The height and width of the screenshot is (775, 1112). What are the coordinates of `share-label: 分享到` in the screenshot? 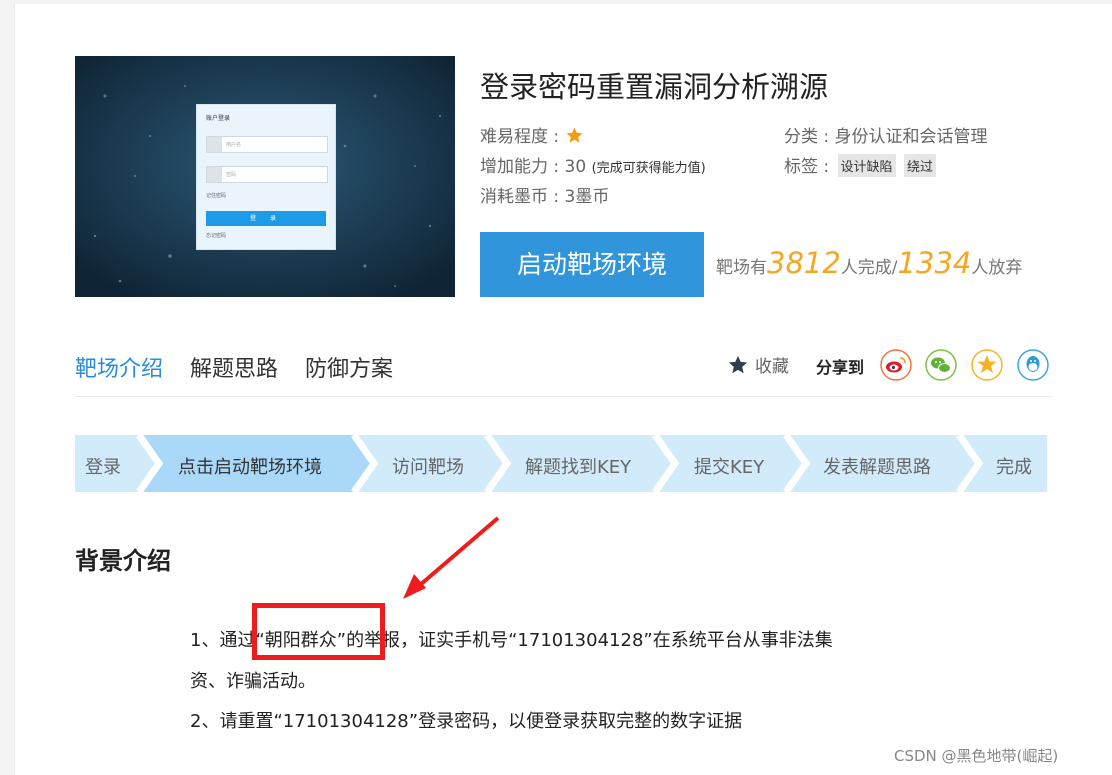 It's located at (840, 367).